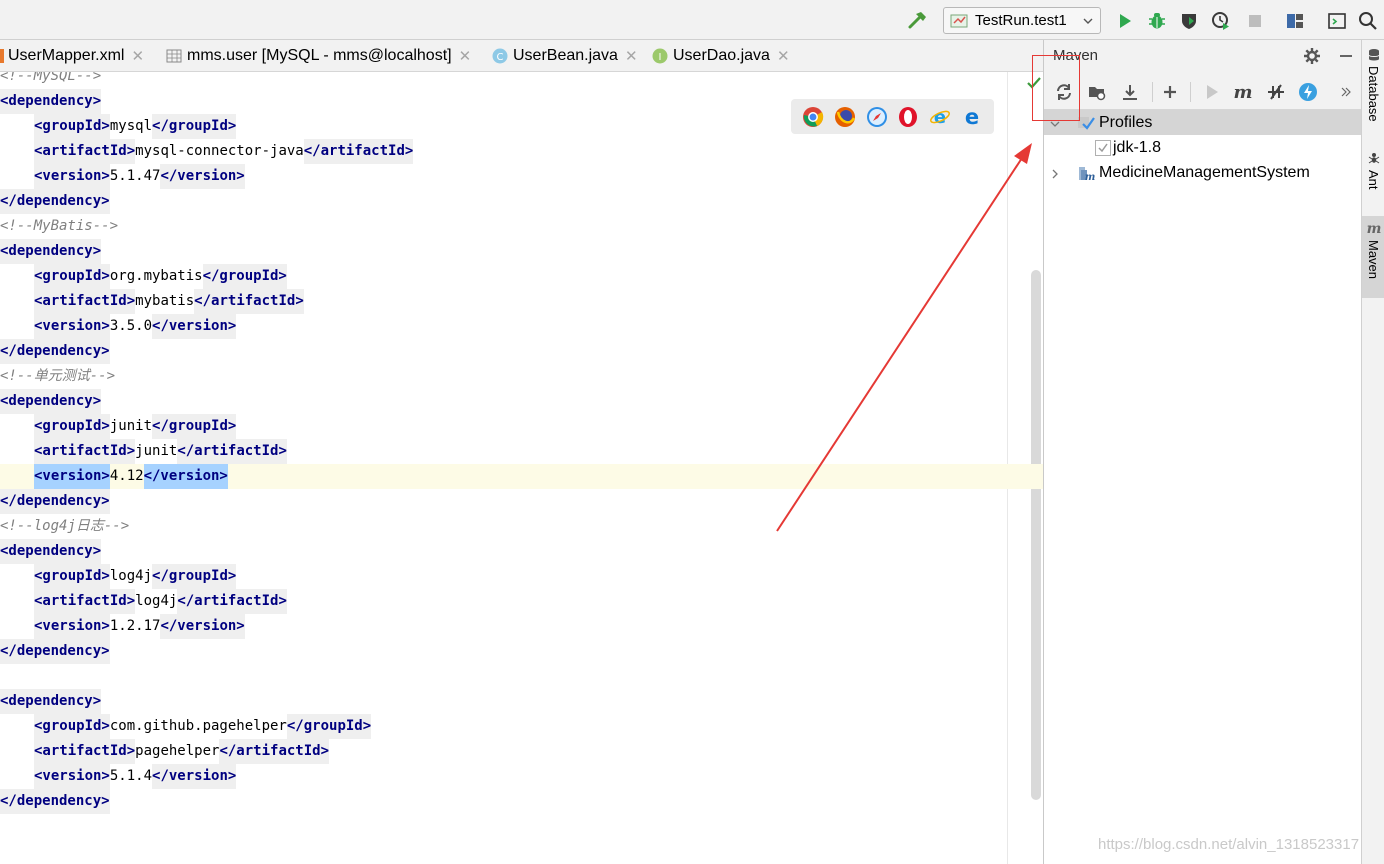 The image size is (1384, 864). Describe the element at coordinates (174, 56) in the screenshot. I see `table-icon` at that location.